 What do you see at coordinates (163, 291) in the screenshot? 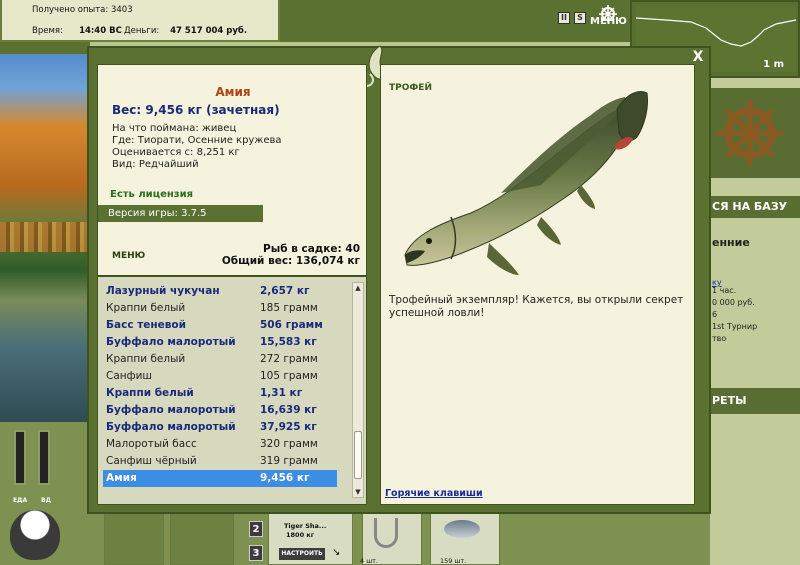
I see `catch-row-fish-name: Лазурный чукучан` at bounding box center [163, 291].